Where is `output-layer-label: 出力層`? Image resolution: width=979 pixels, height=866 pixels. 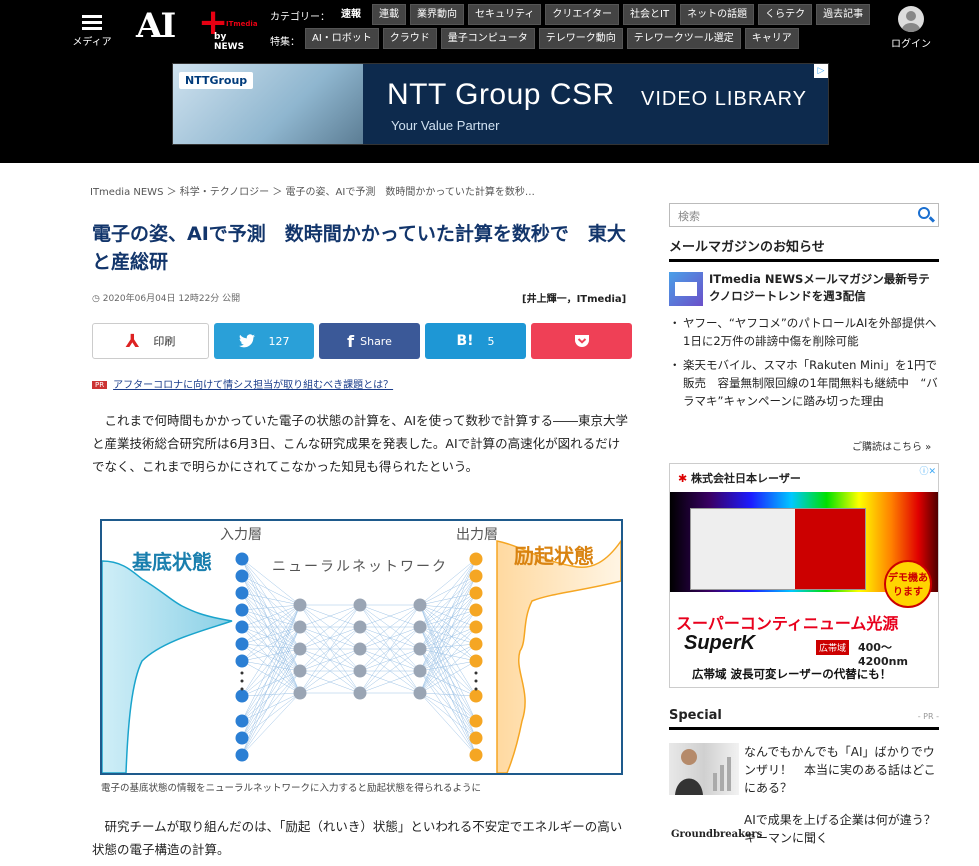
output-layer-label: 出力層 is located at coordinates (477, 535).